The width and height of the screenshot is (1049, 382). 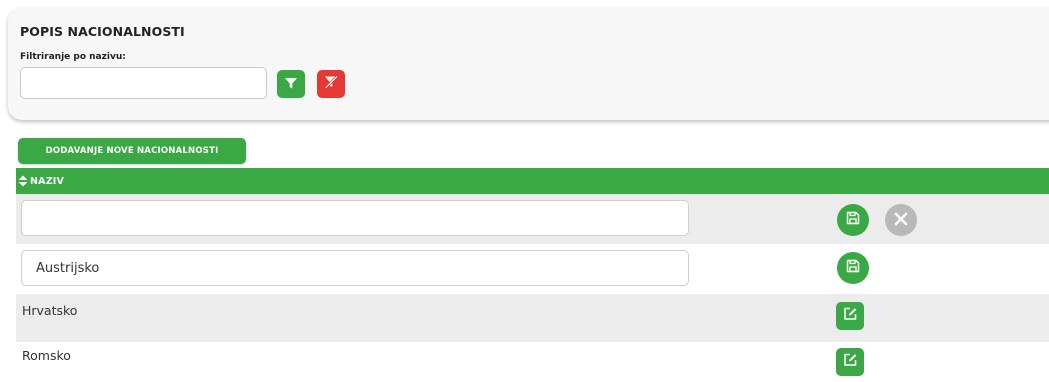 I want to click on edit-name-input, so click(x=355, y=268).